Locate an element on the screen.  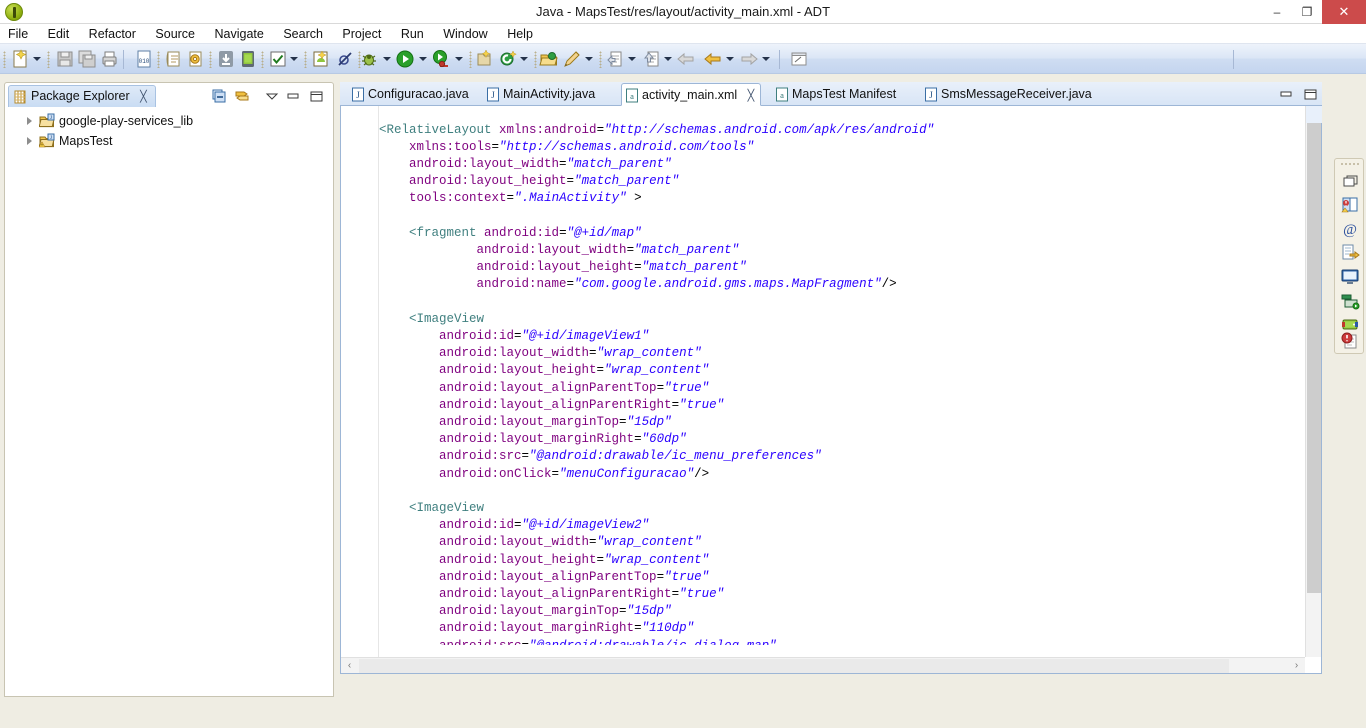
editor-horizontal-scrollbar: ‹ › is located at coordinates (823, 665).